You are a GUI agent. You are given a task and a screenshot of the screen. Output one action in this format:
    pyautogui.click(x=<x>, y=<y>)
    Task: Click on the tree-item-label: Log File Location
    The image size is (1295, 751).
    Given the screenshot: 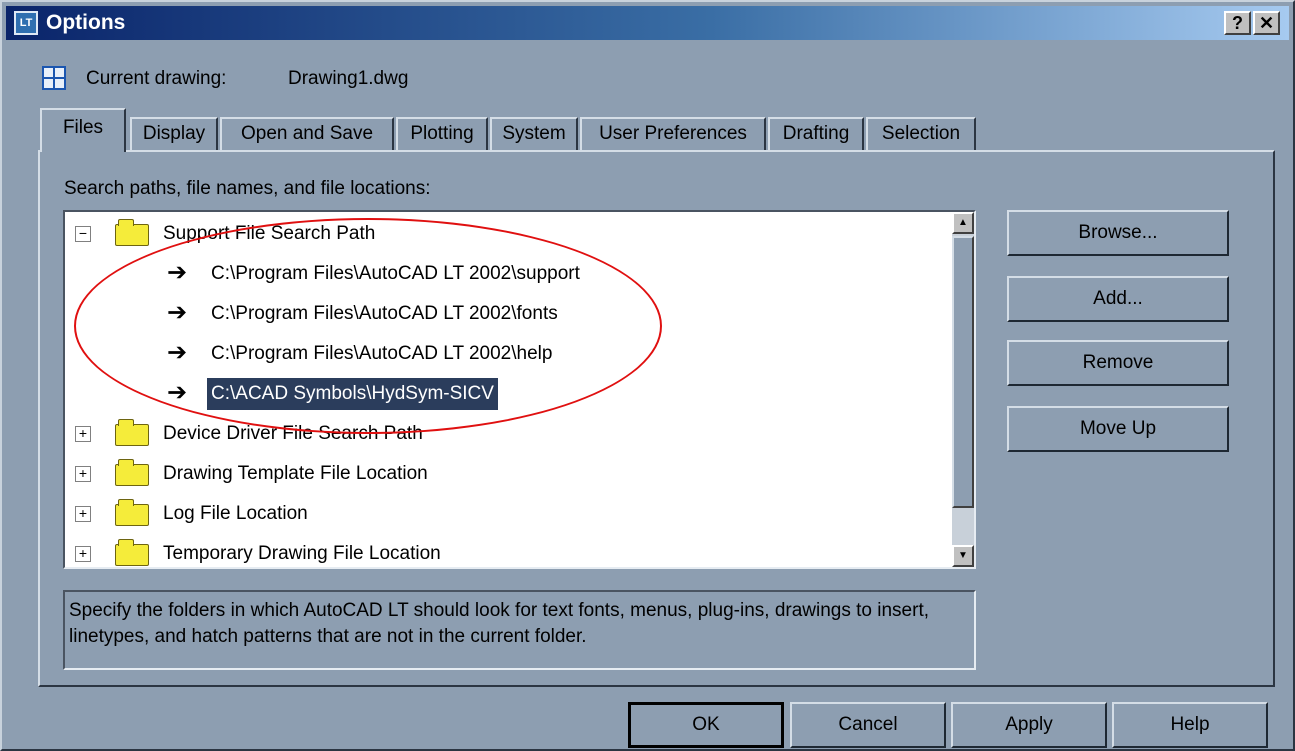 What is the action you would take?
    pyautogui.click(x=235, y=513)
    